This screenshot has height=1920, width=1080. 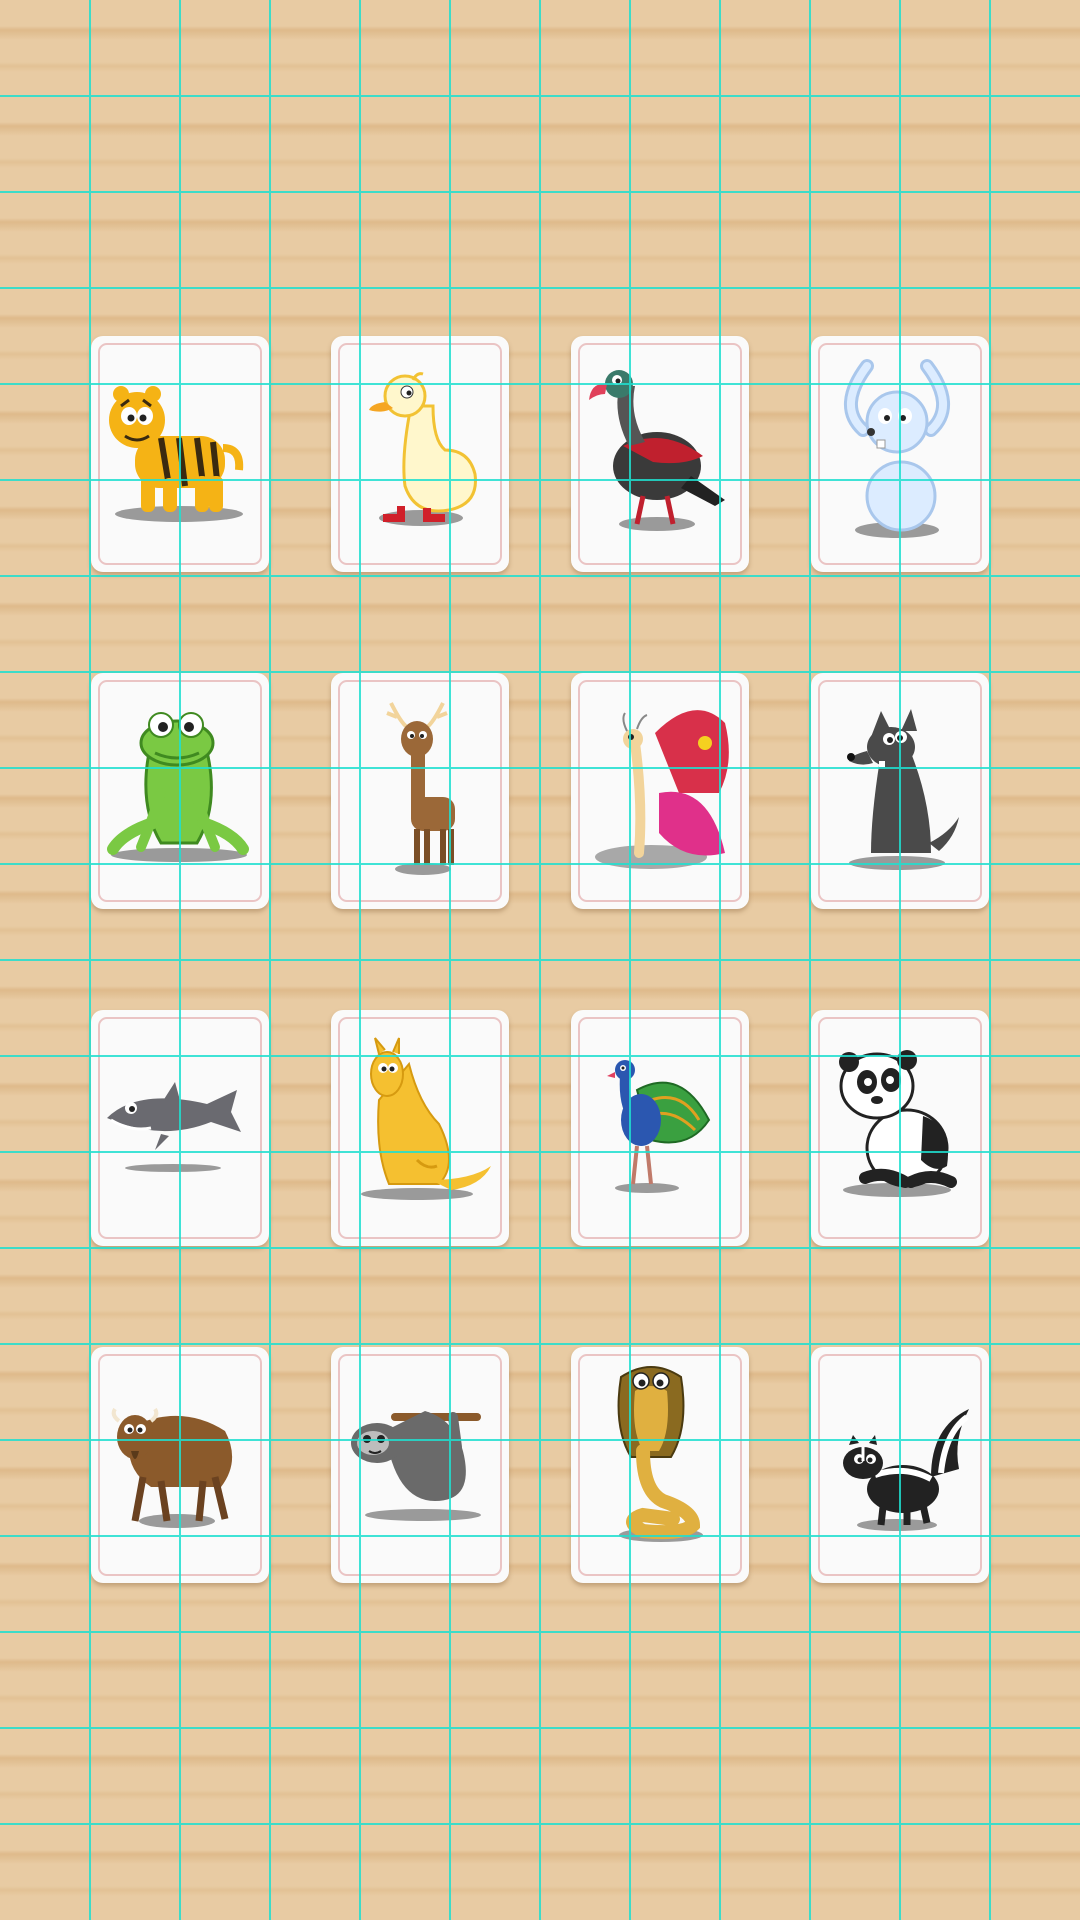 I want to click on card-frog, so click(x=180, y=791).